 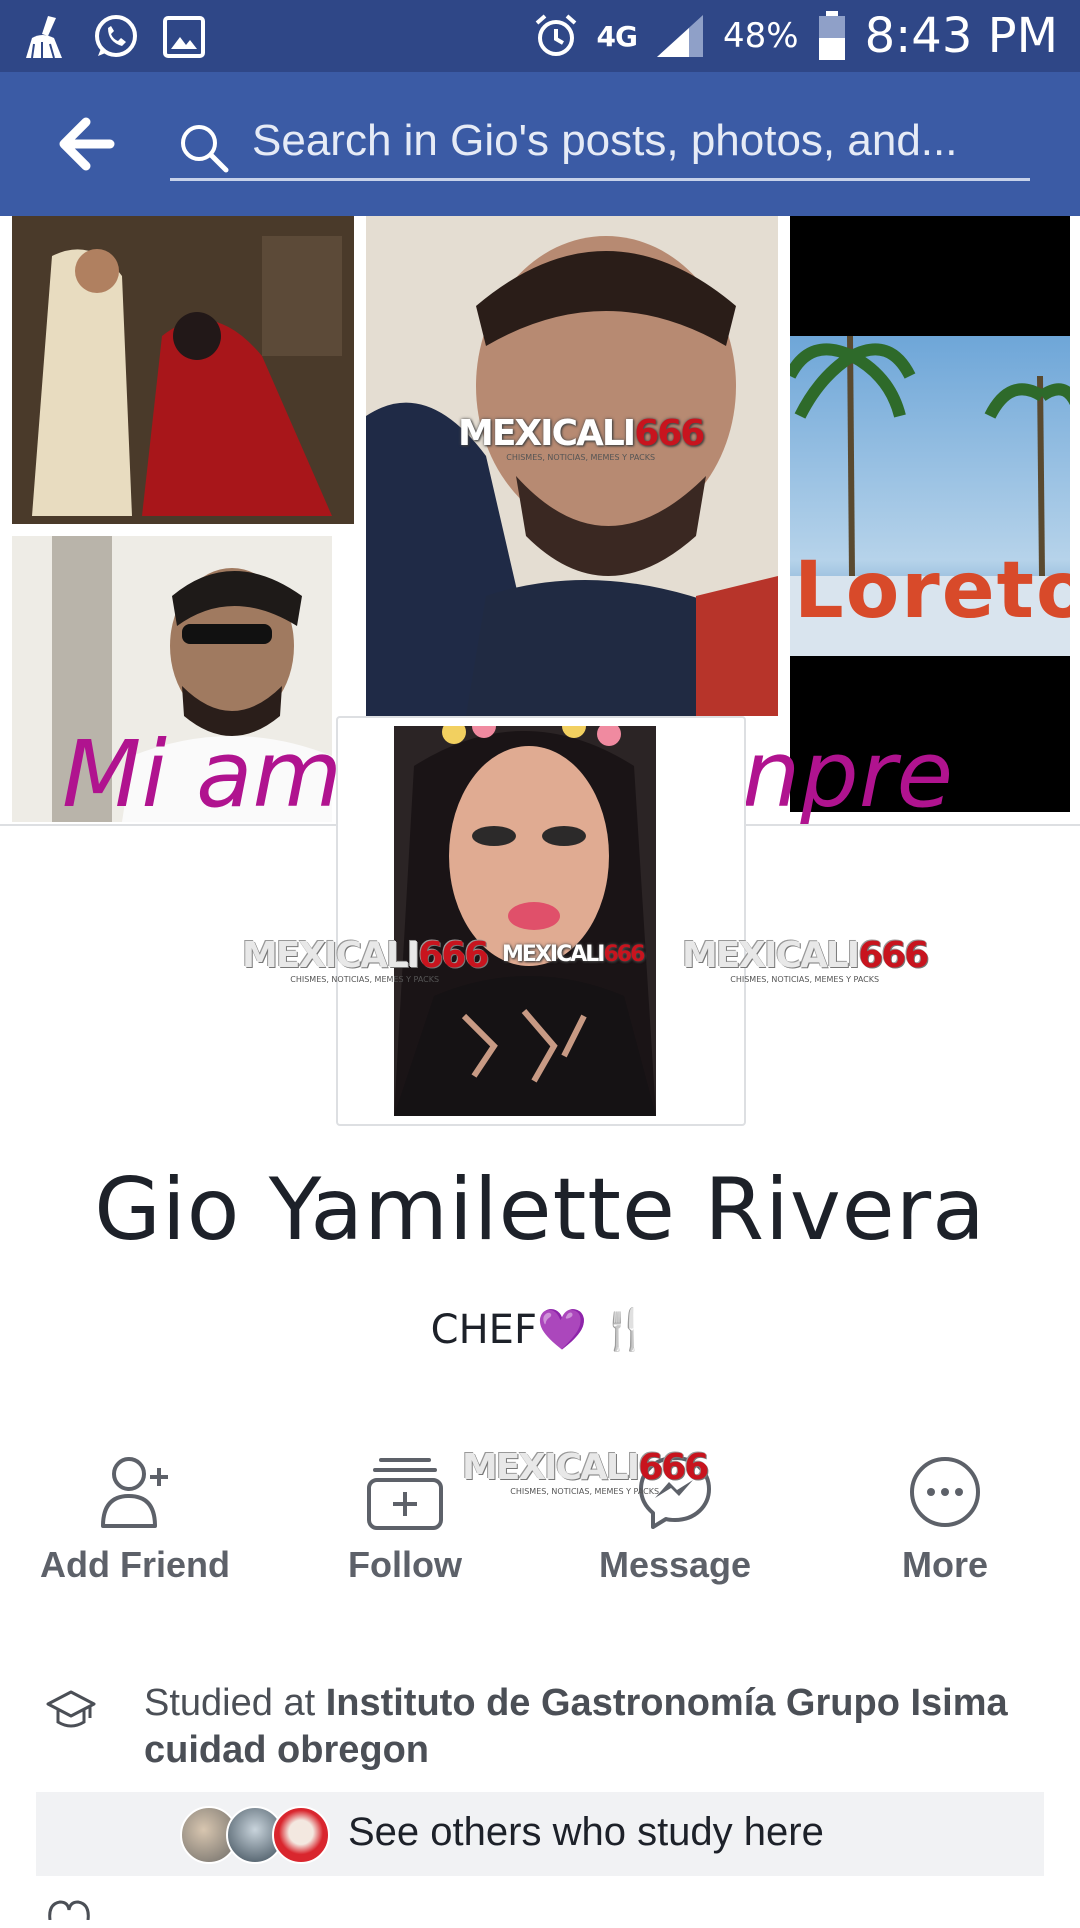 I want to click on purple-heart-icon: 💜, so click(x=561, y=1330).